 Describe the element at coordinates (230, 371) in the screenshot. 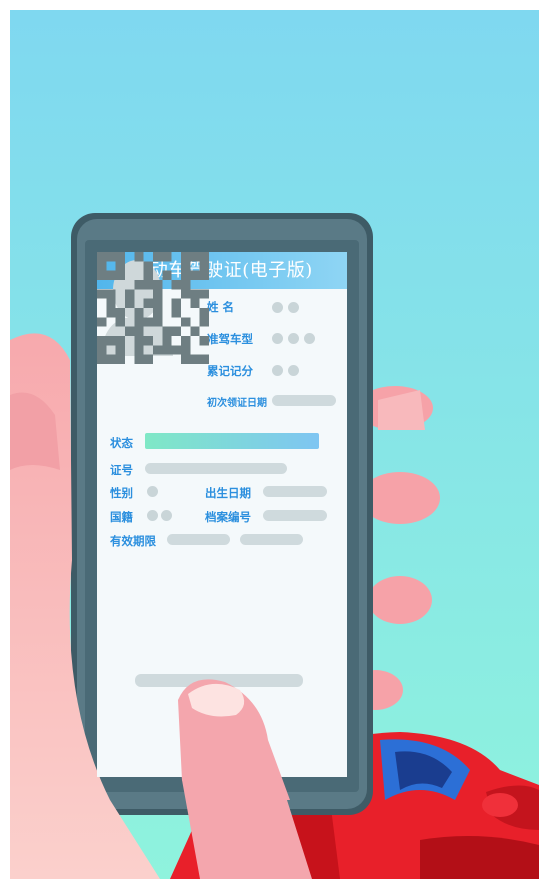

I see `points-label: 累记记分` at that location.